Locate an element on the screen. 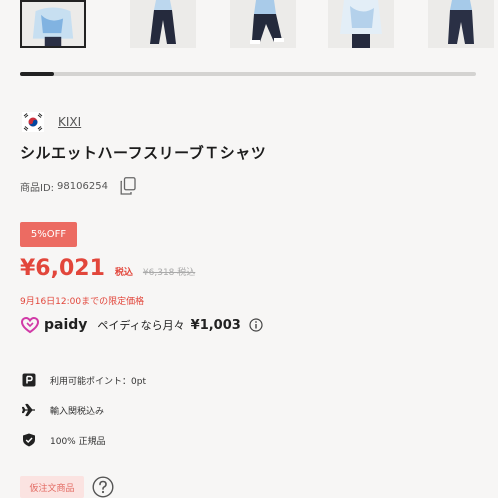  paidy-brand: paidy is located at coordinates (66, 325).